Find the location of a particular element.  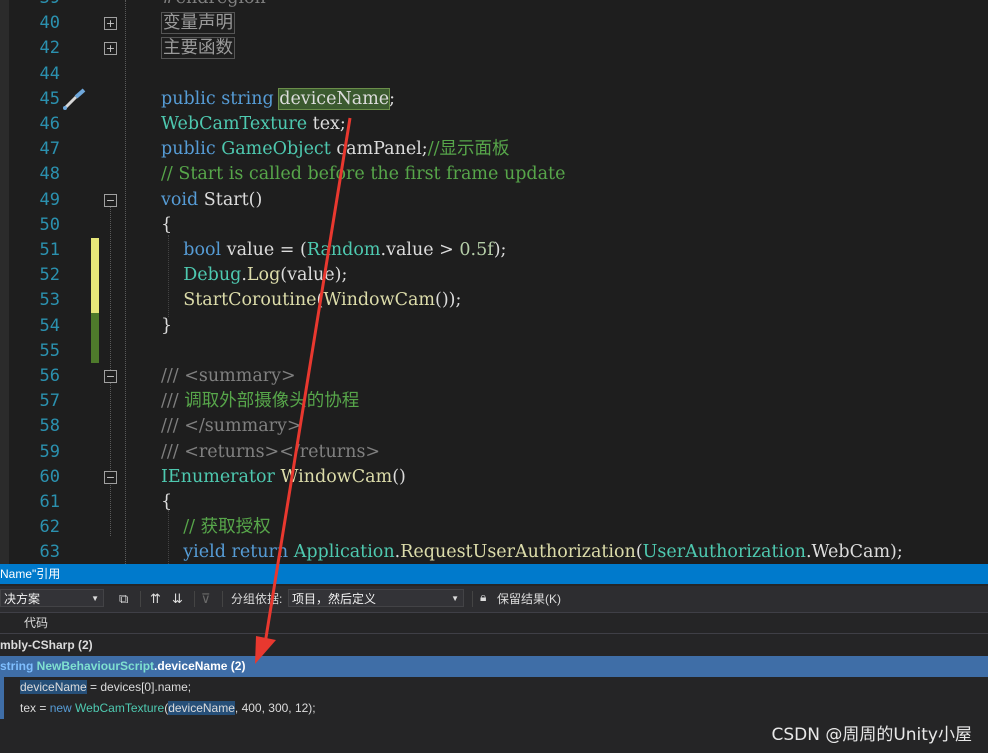

next-location-icon: ⇊ is located at coordinates (177, 599).